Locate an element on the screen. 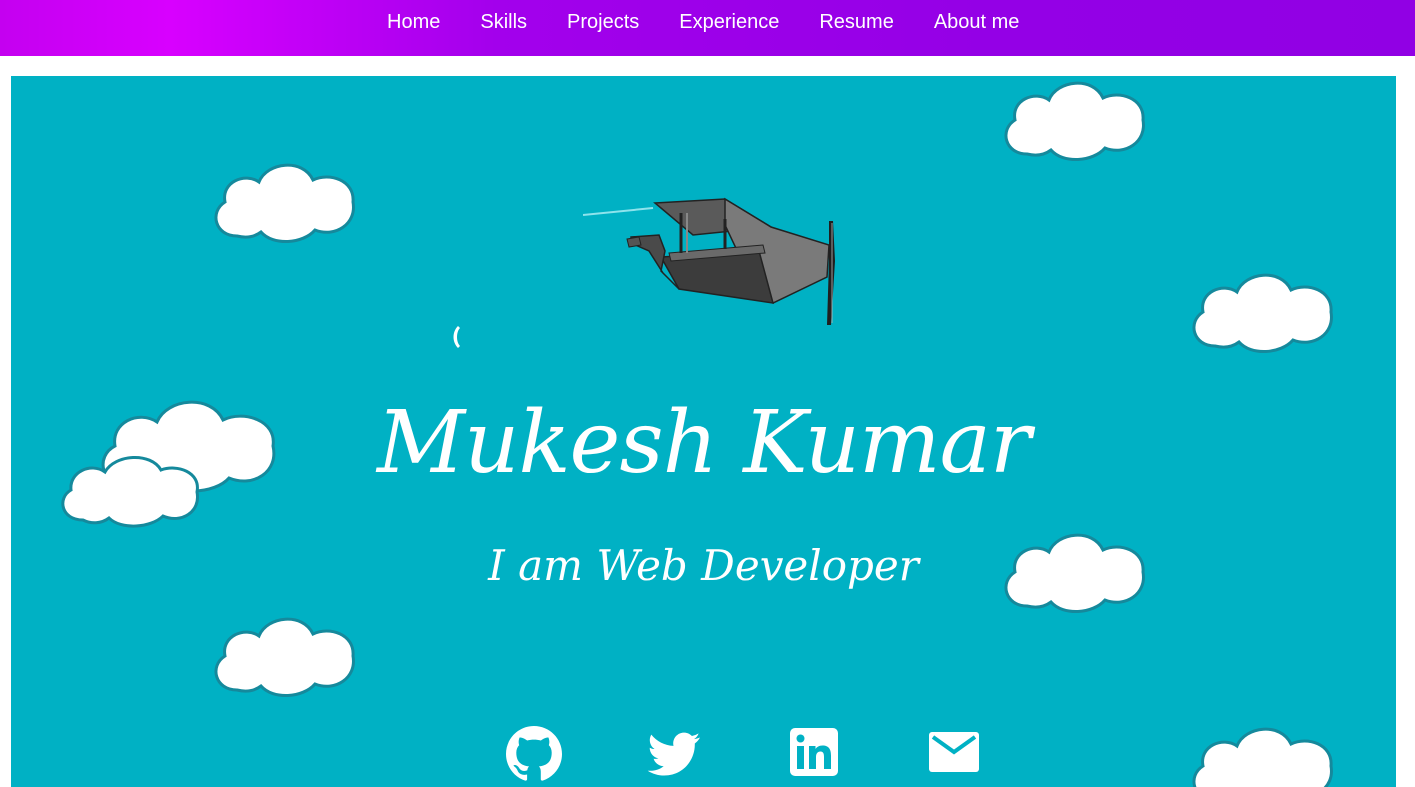 The image size is (1415, 787). hero-name: Mukesh Kumar is located at coordinates (704, 443).